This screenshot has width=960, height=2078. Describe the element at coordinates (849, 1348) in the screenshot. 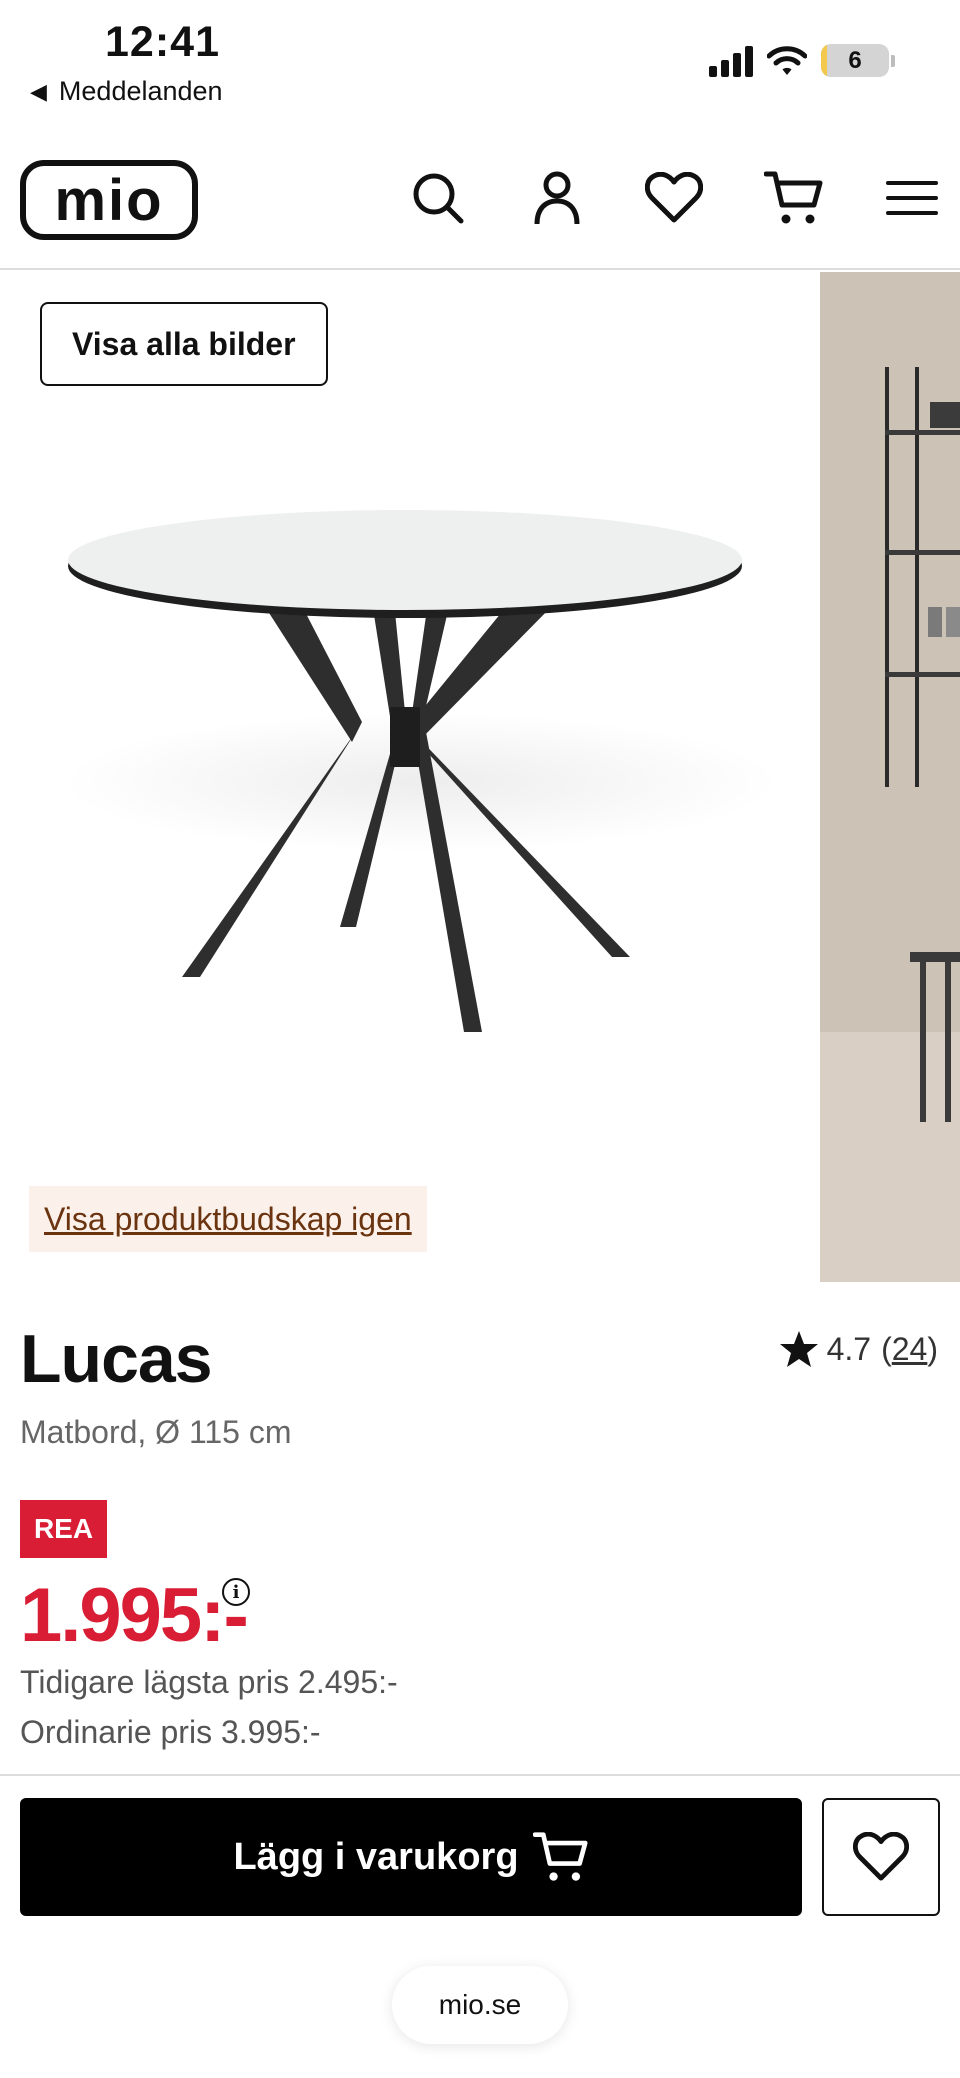

I see `rating-value: 4.7` at that location.